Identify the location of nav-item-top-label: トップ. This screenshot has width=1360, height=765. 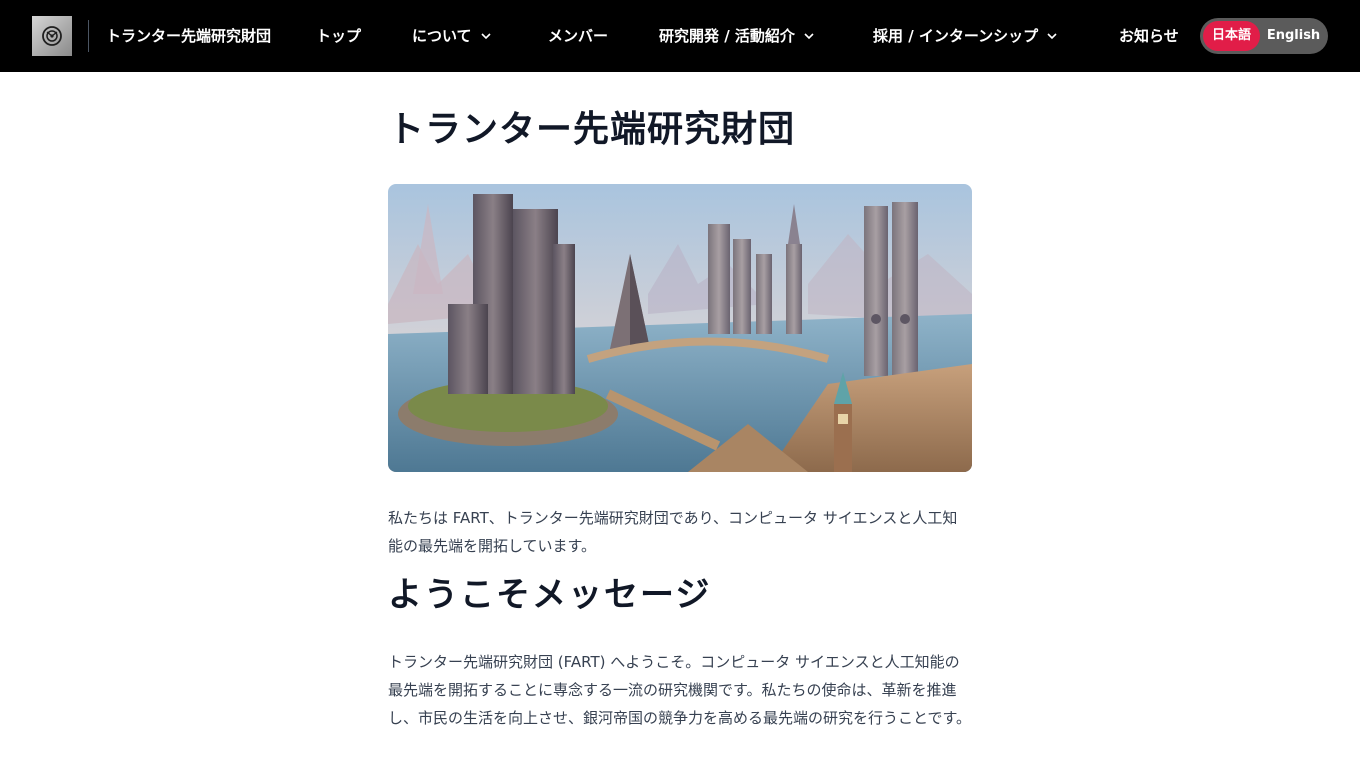
(339, 36).